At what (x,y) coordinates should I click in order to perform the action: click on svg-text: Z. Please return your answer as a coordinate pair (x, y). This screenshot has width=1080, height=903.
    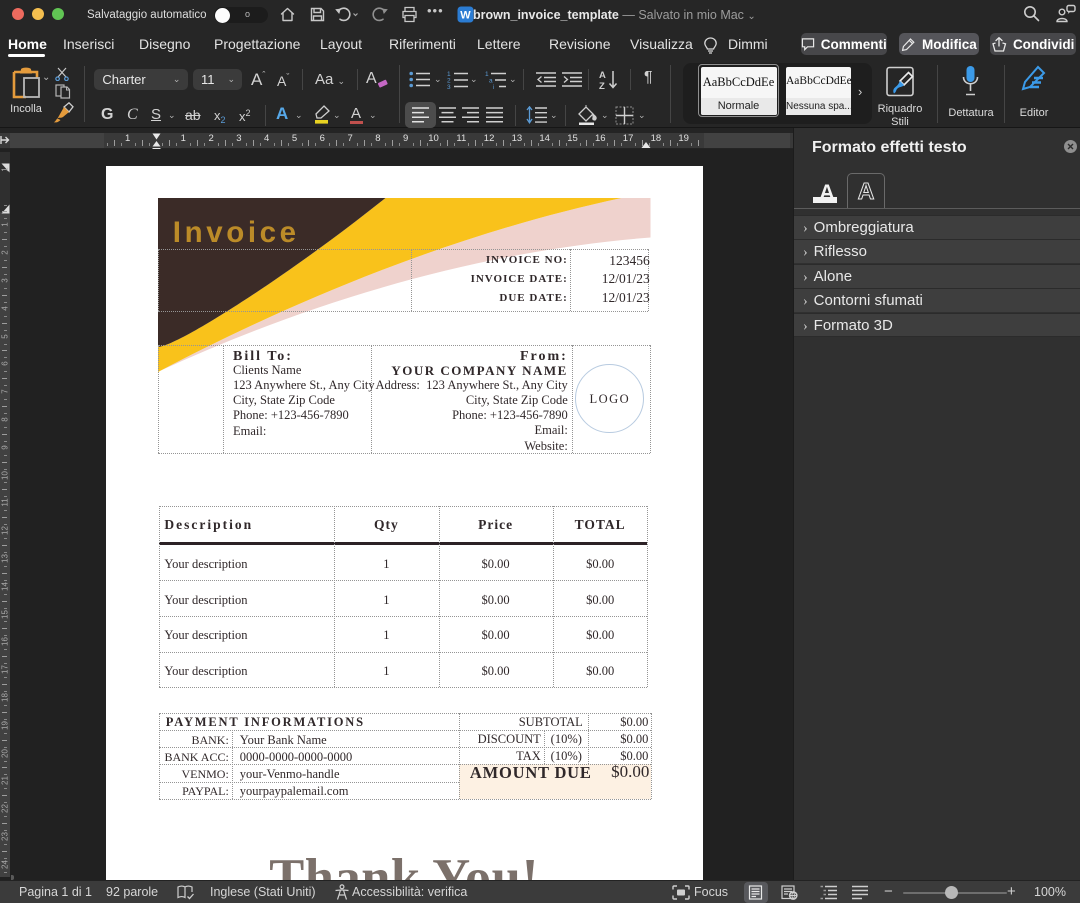
    Looking at the image, I should click on (602, 86).